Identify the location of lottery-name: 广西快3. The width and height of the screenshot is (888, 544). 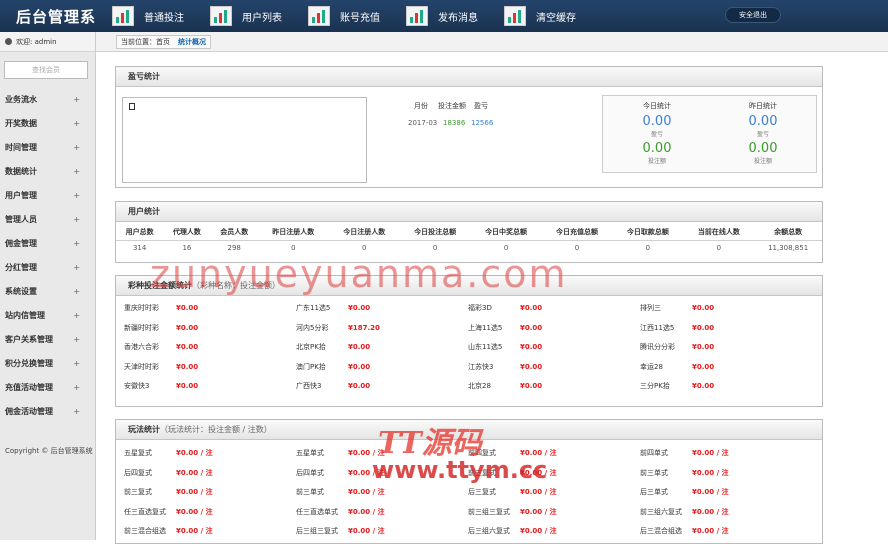
(309, 386).